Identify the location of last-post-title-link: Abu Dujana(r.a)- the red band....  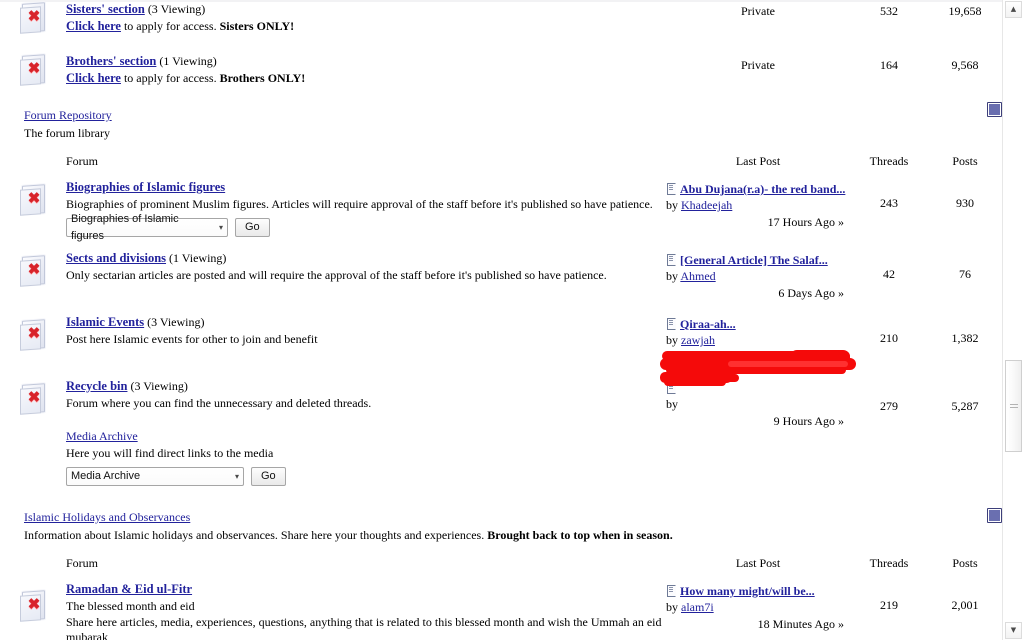
(762, 189).